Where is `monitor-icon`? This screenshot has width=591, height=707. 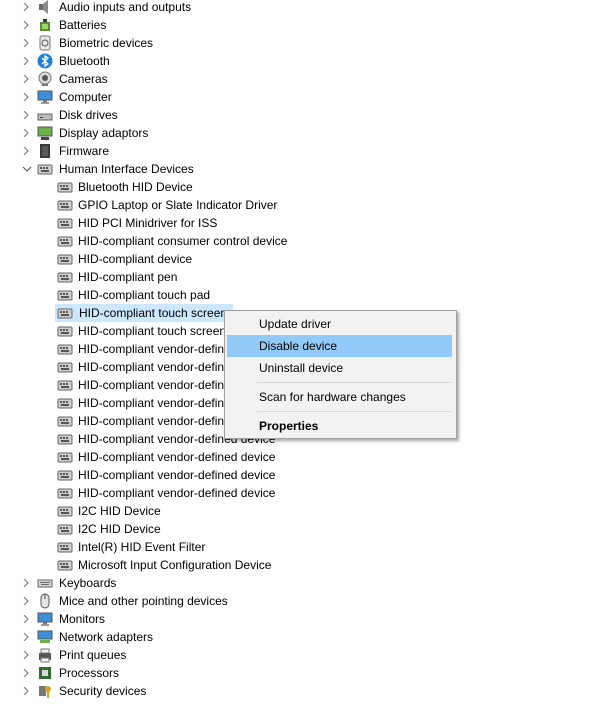 monitor-icon is located at coordinates (45, 97).